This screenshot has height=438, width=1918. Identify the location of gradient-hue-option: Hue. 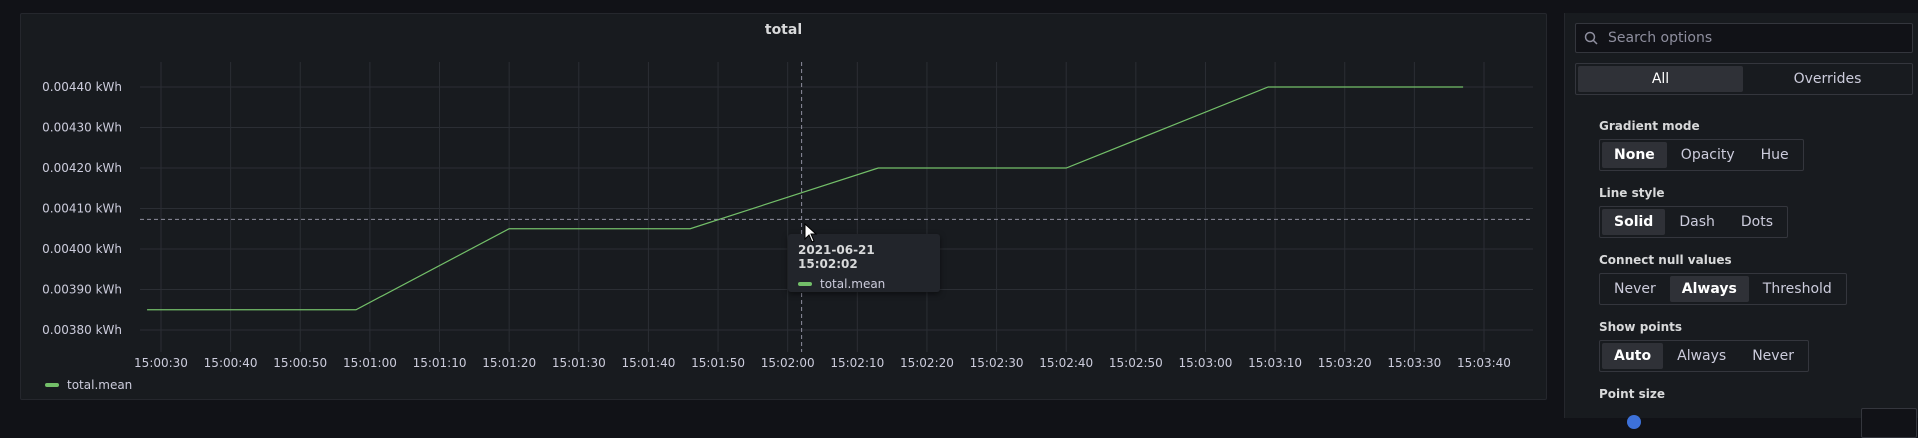
(1775, 155).